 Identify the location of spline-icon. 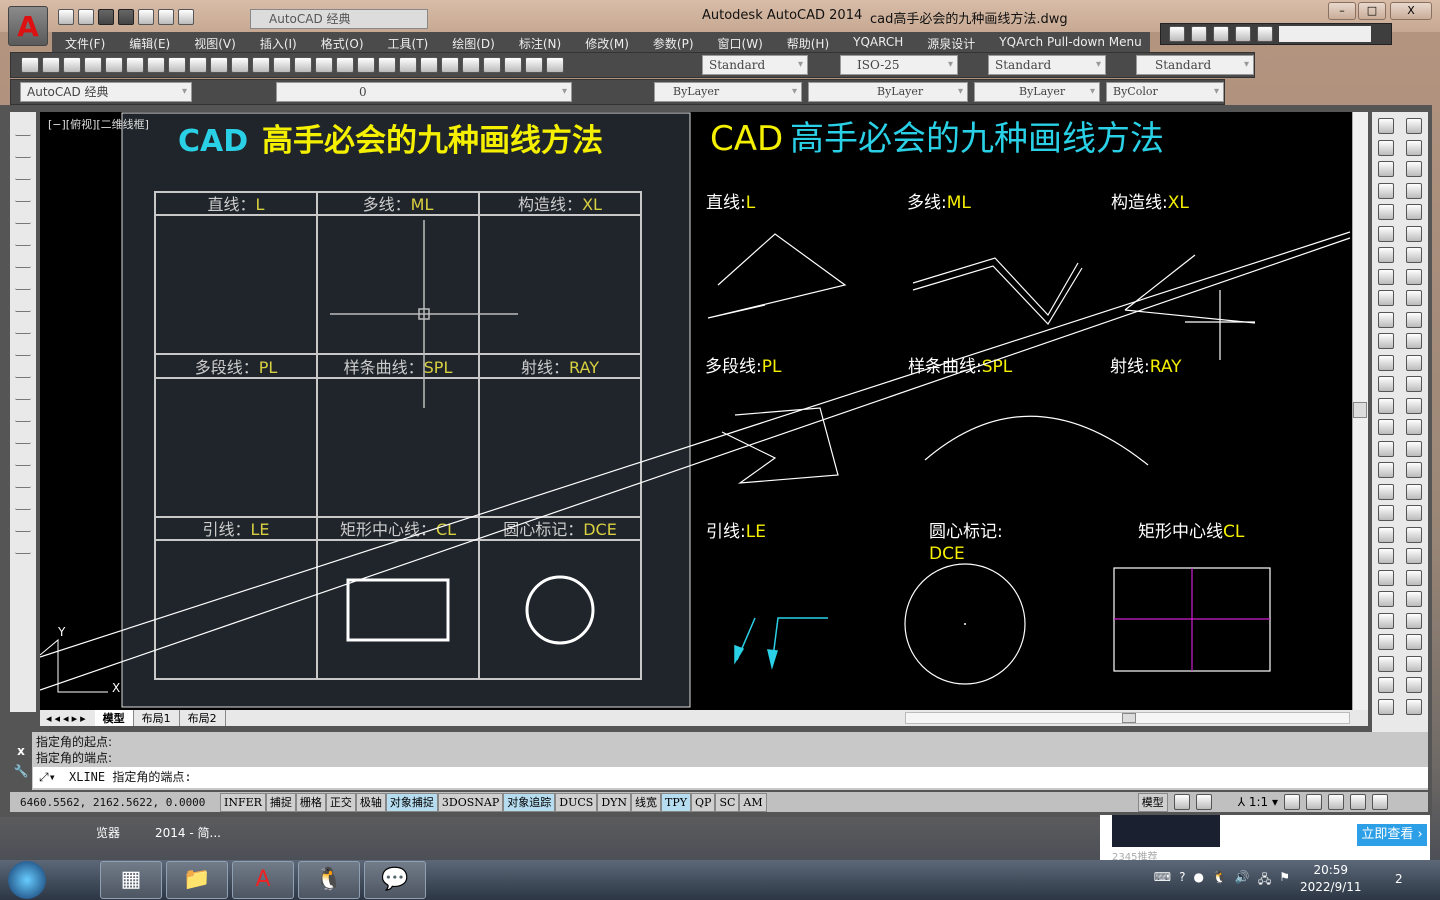
(23, 303).